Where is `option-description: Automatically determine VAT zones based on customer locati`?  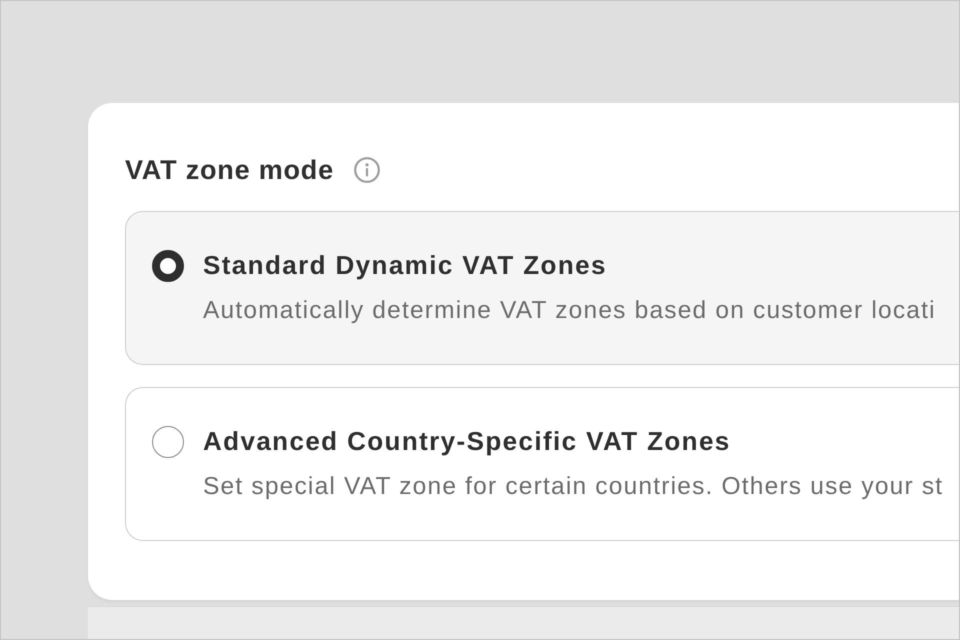
option-description: Automatically determine VAT zones based on customer locati is located at coordinates (569, 311).